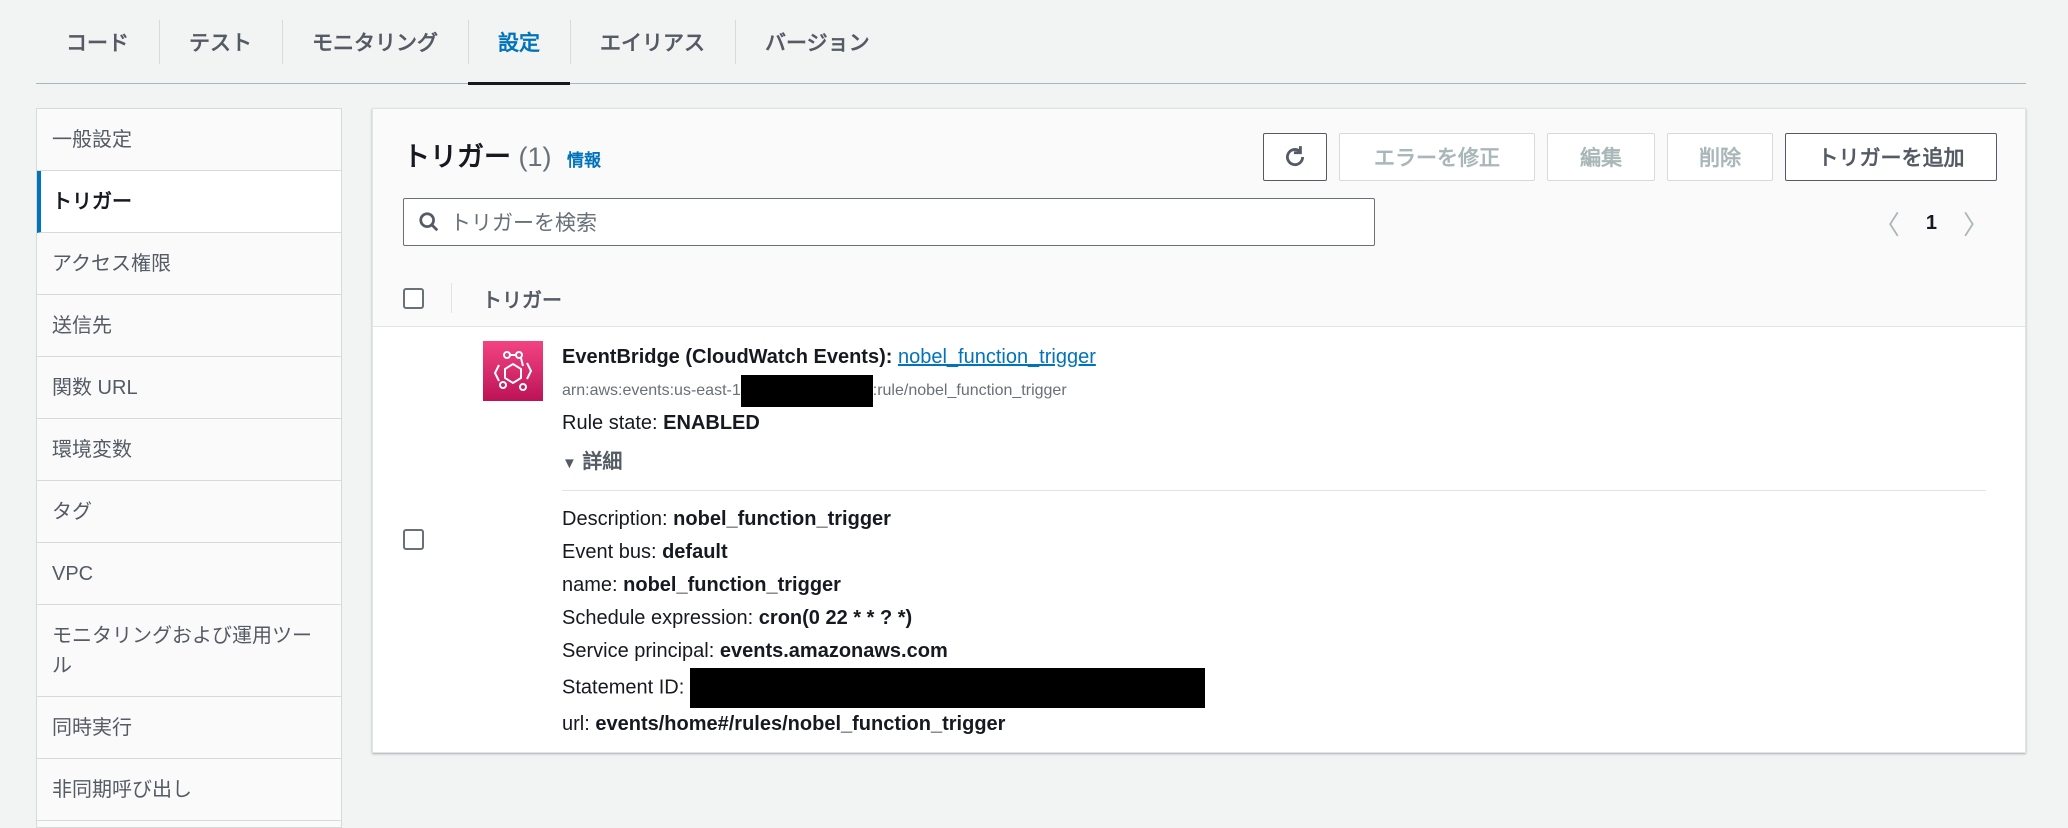 Image resolution: width=2068 pixels, height=828 pixels. I want to click on field-label: Description:, so click(615, 519).